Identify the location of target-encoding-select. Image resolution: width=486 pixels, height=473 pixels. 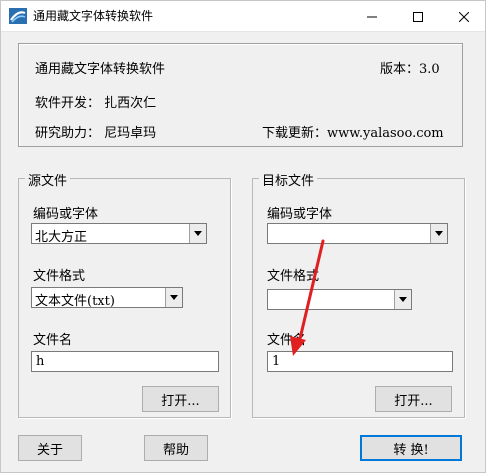
(357, 233).